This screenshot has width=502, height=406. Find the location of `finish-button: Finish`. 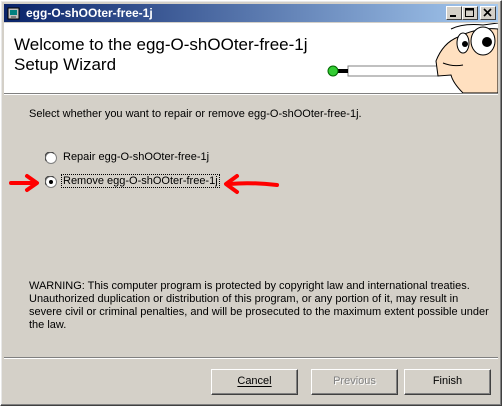

finish-button: Finish is located at coordinates (447, 382).